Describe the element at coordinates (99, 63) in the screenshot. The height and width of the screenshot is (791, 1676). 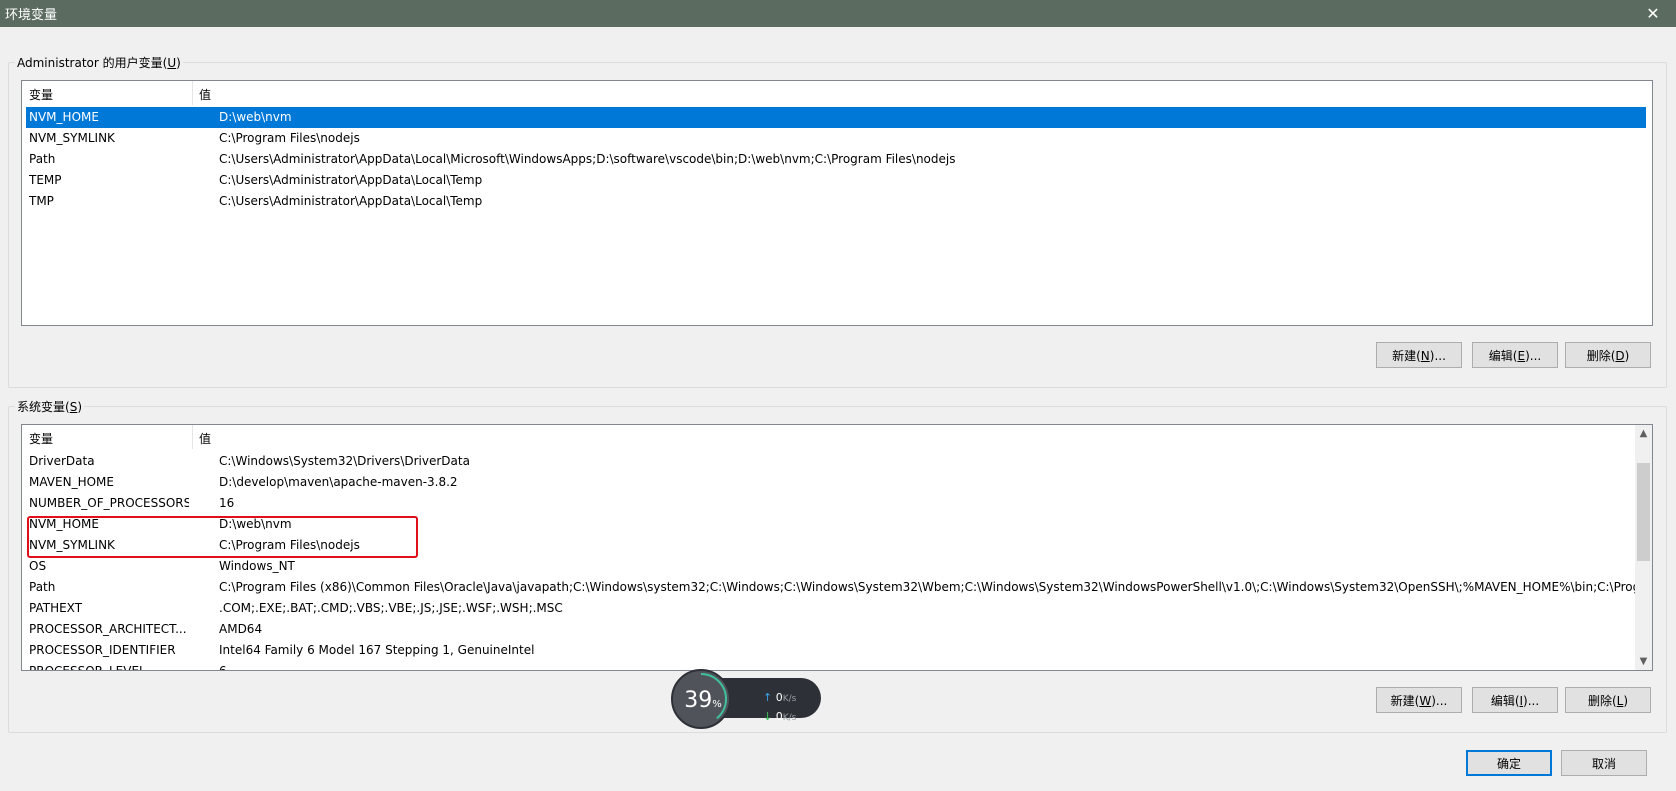
I see `user-variables-label: Administrator 的用户变量(U)` at that location.